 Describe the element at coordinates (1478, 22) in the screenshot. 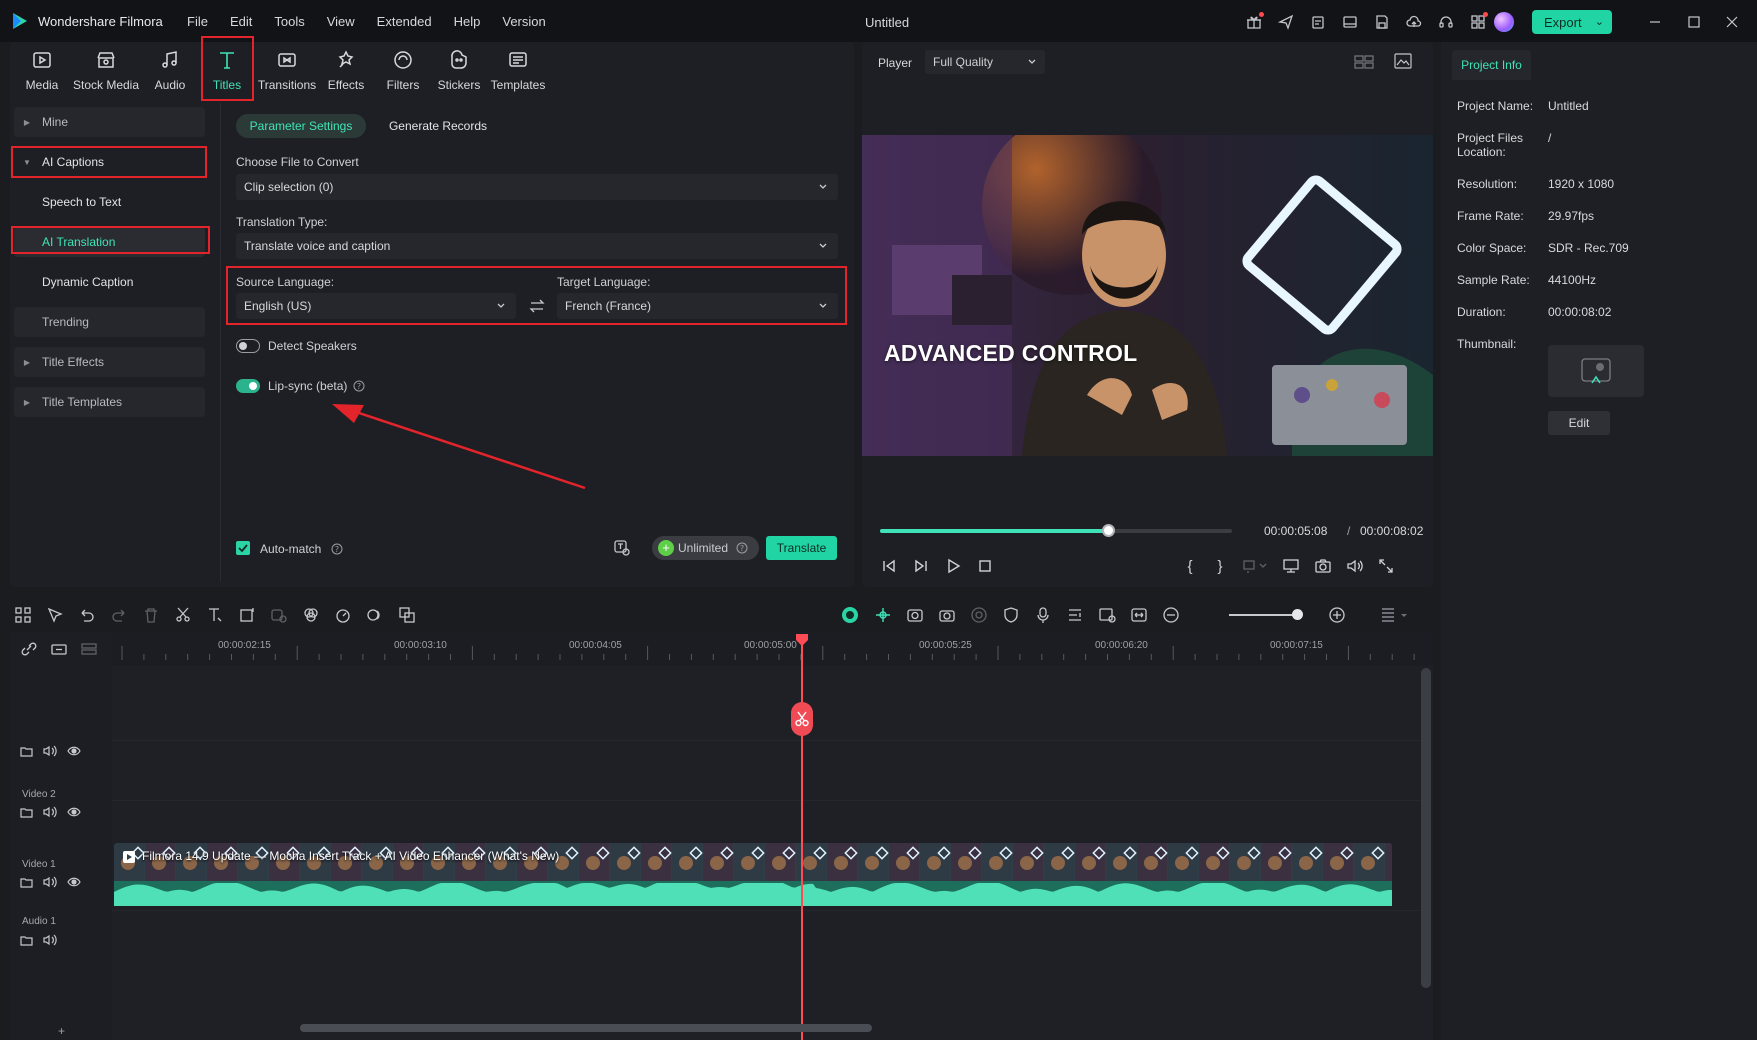

I see `apps-grid-icon` at that location.